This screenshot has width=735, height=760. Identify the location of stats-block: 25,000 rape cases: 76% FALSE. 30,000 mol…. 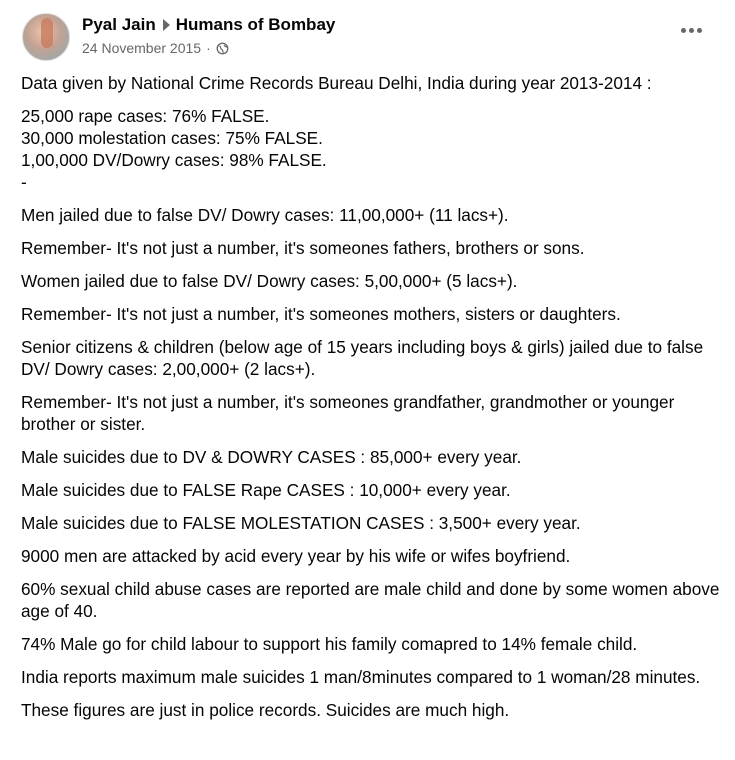
(371, 149).